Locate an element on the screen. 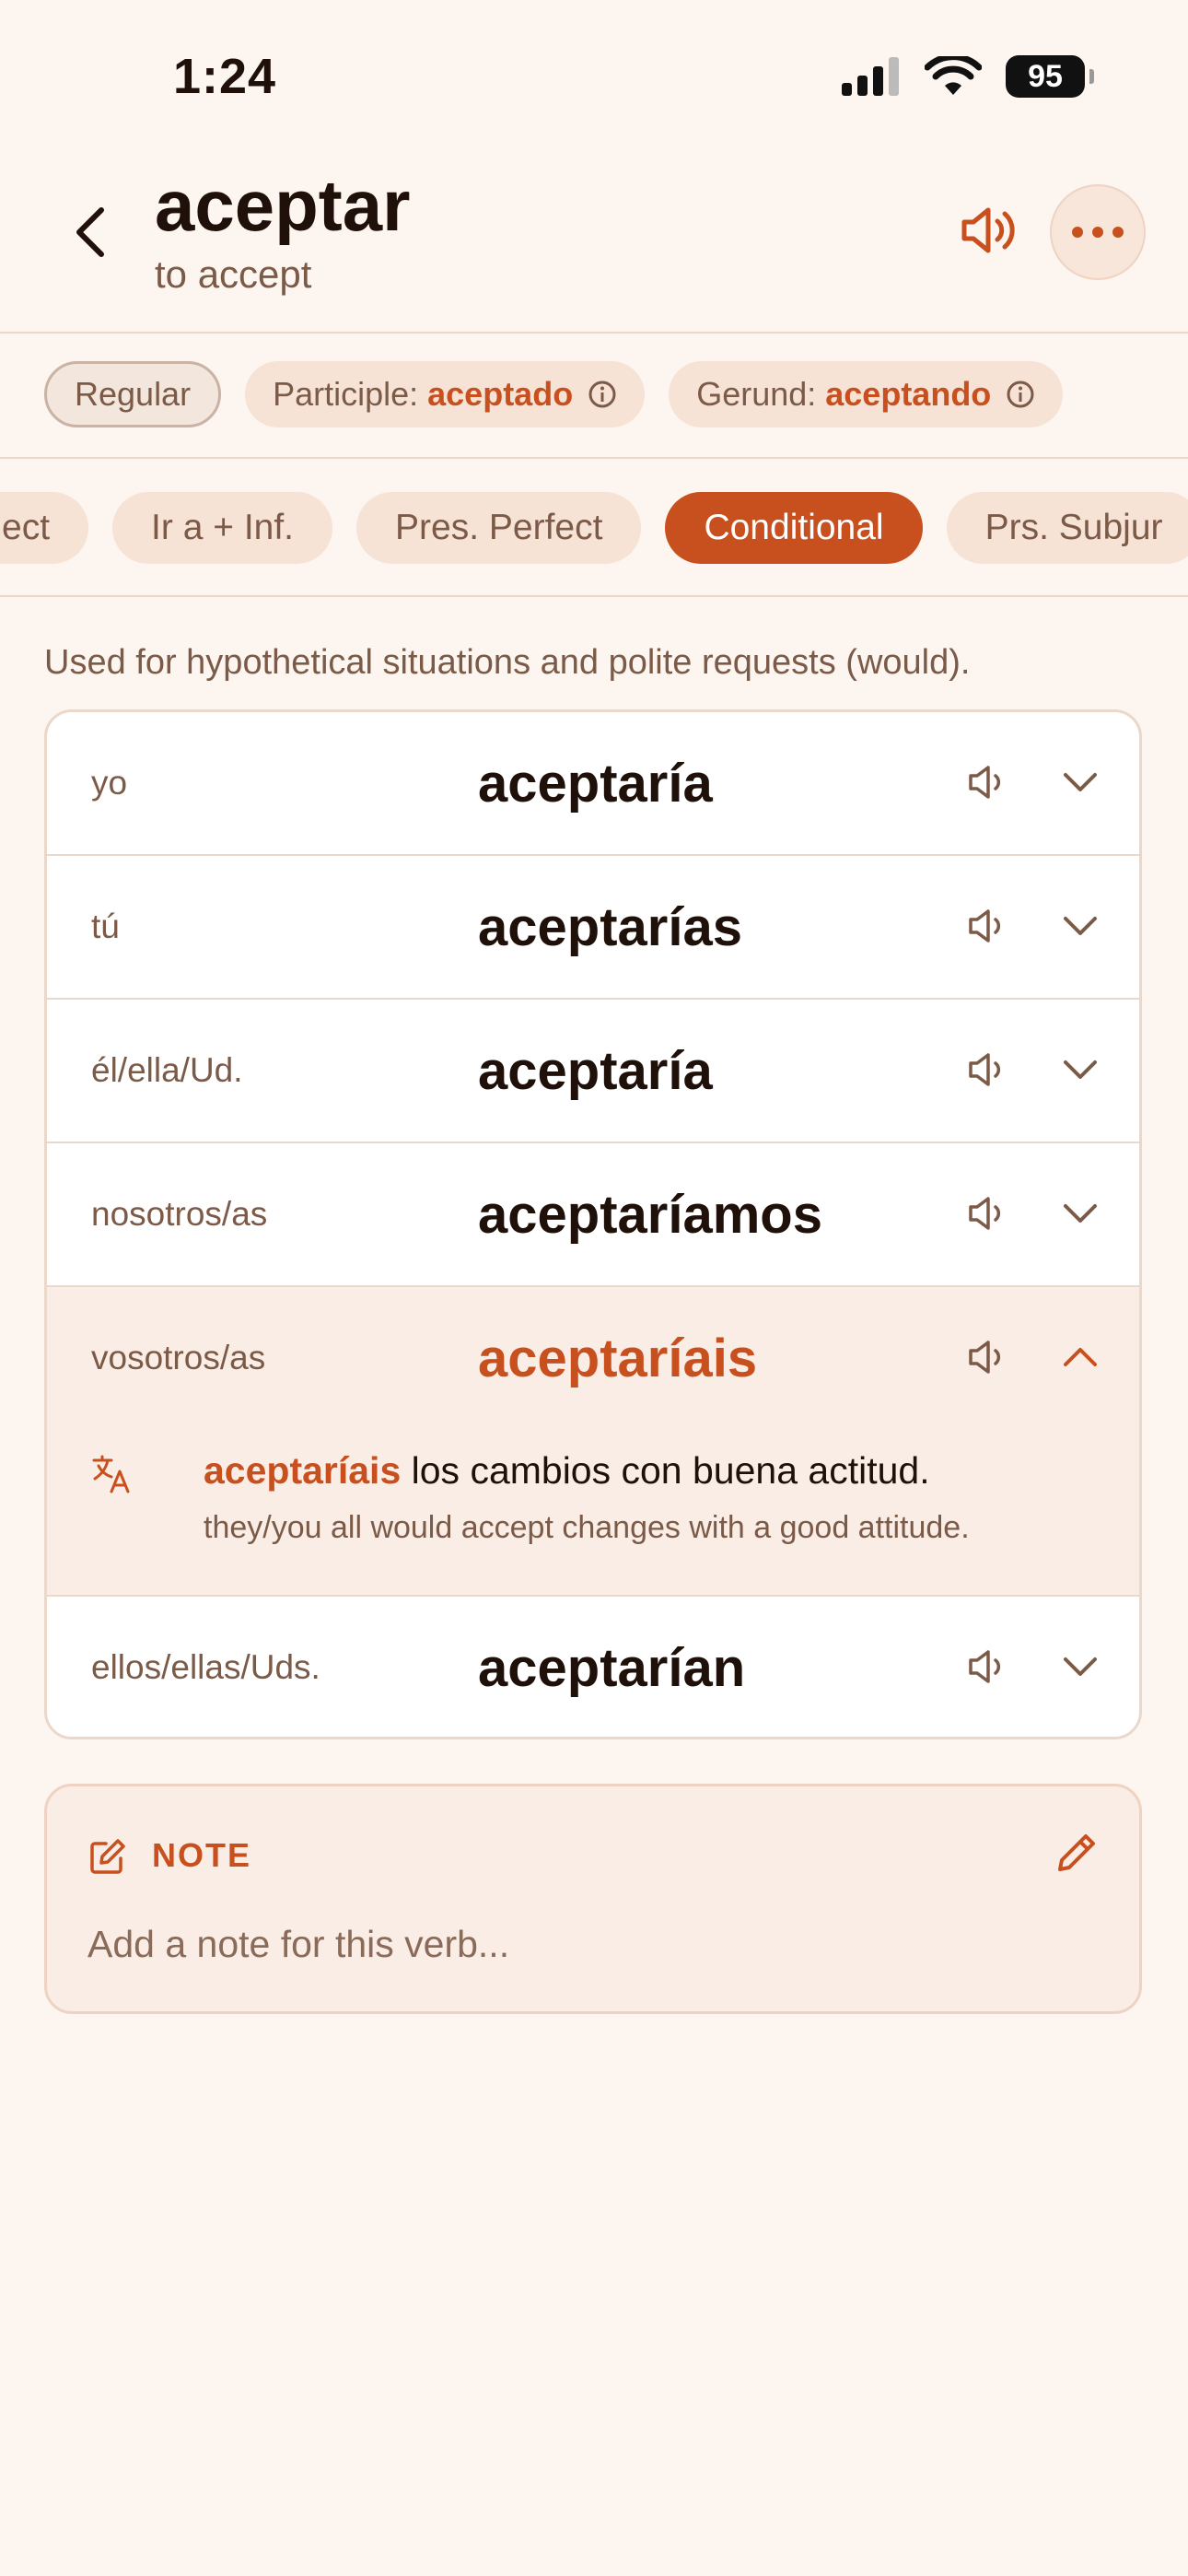  participle-label: Participle: is located at coordinates (346, 394).